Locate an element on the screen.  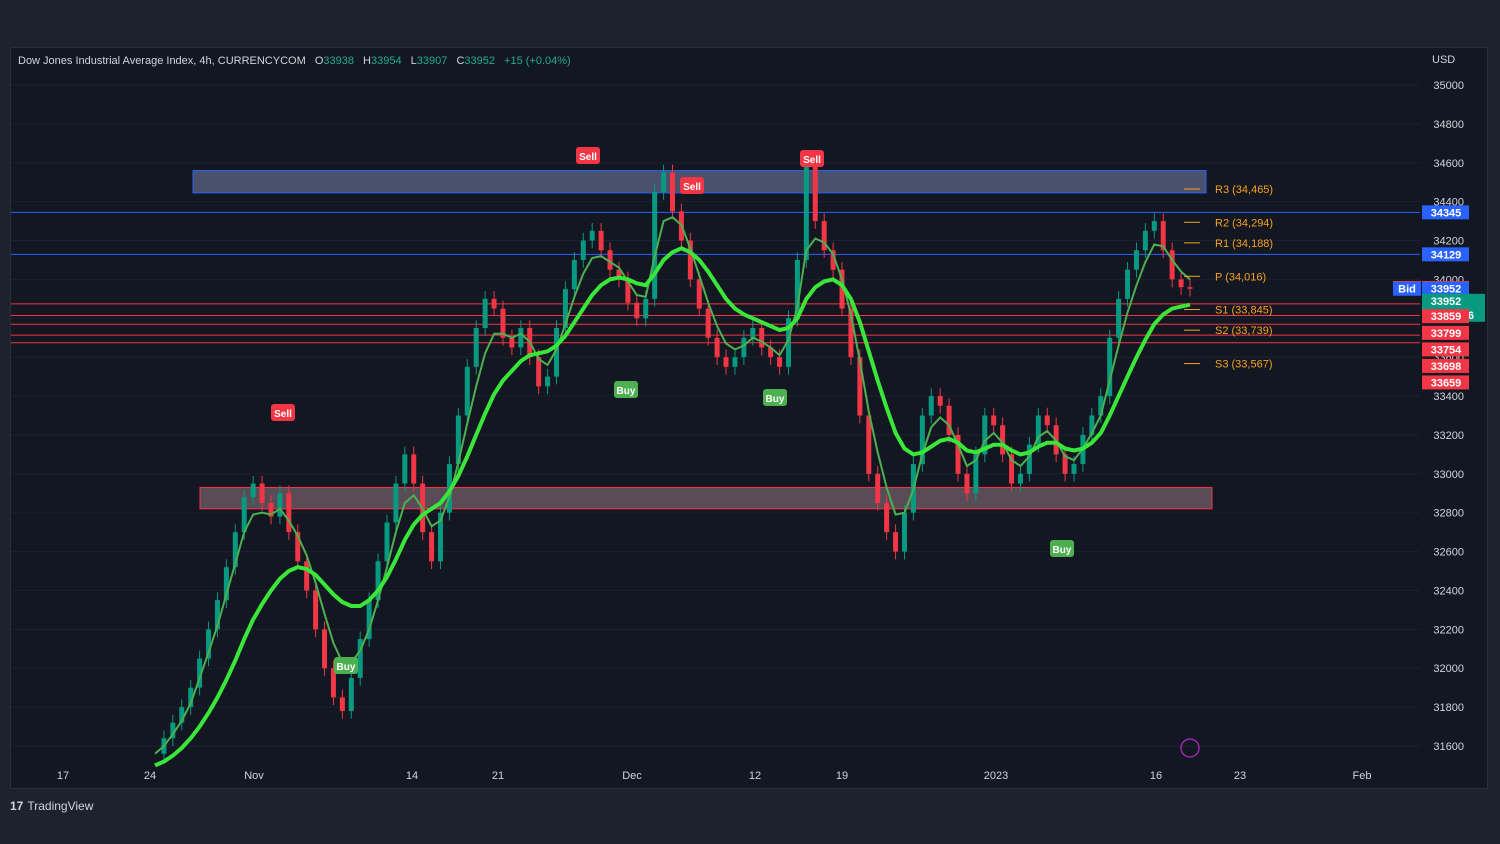
tradingview-brand: 17 TradingView is located at coordinates (51, 806).